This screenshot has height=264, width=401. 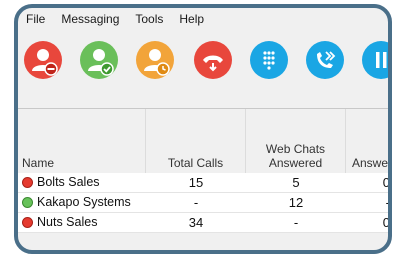 I want to click on row-name: Bolts Sales, so click(x=68, y=182).